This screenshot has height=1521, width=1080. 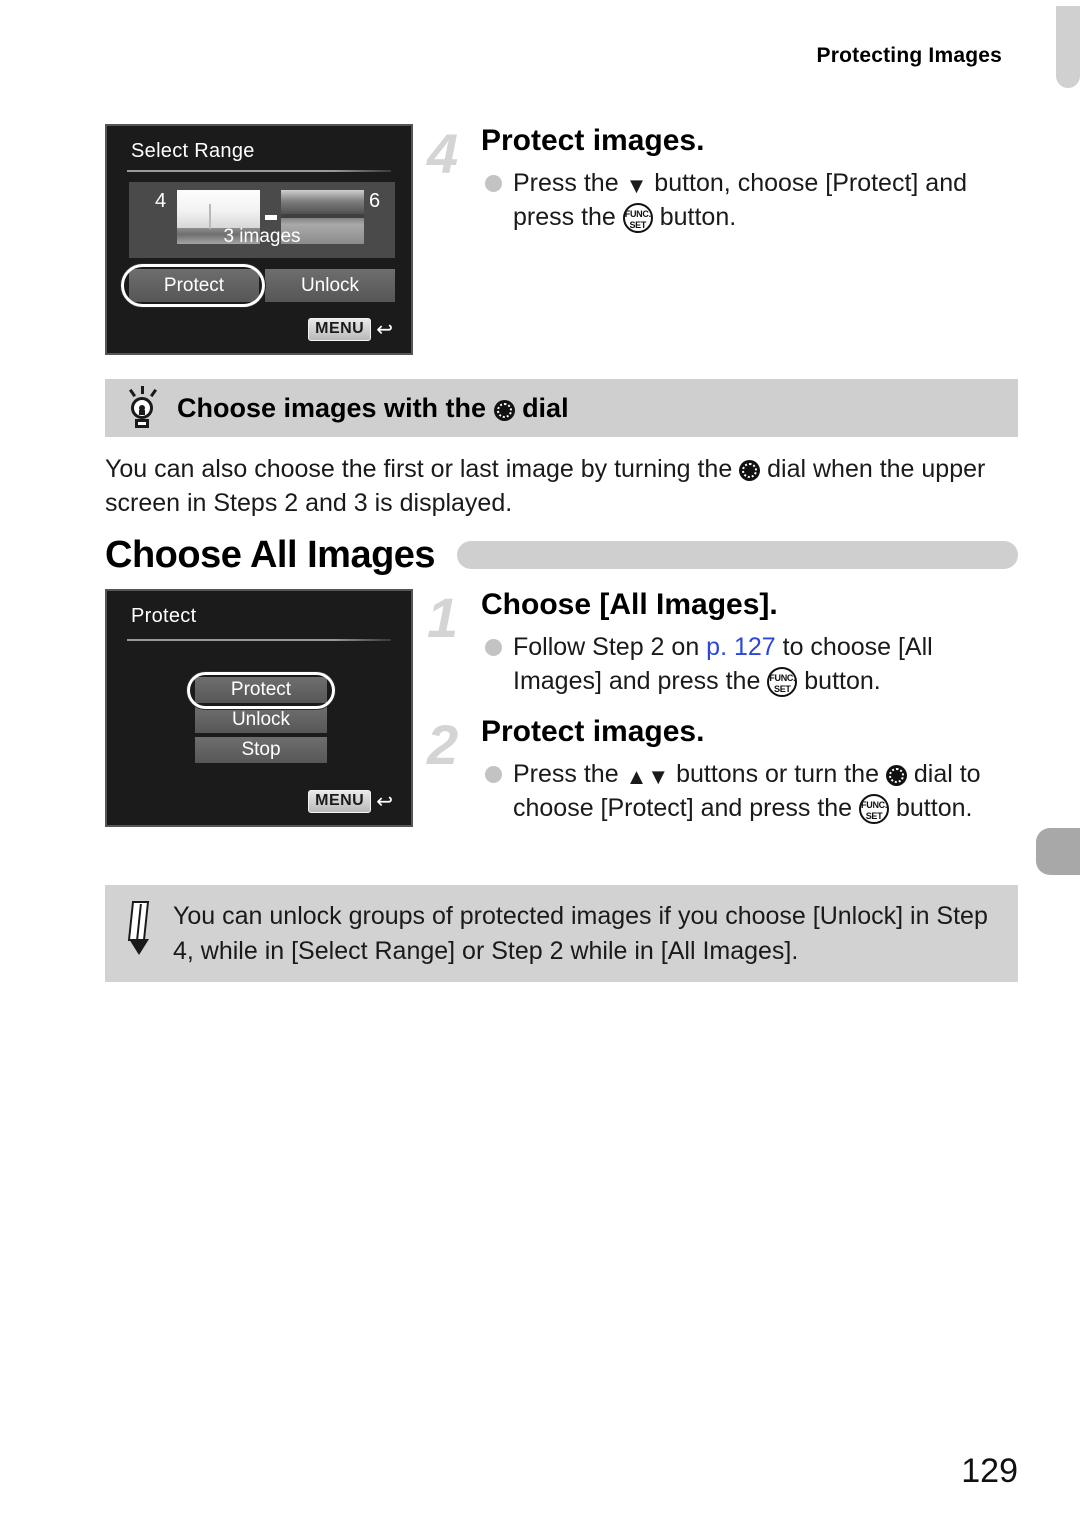 I want to click on pencil-icon, so click(x=140, y=929).